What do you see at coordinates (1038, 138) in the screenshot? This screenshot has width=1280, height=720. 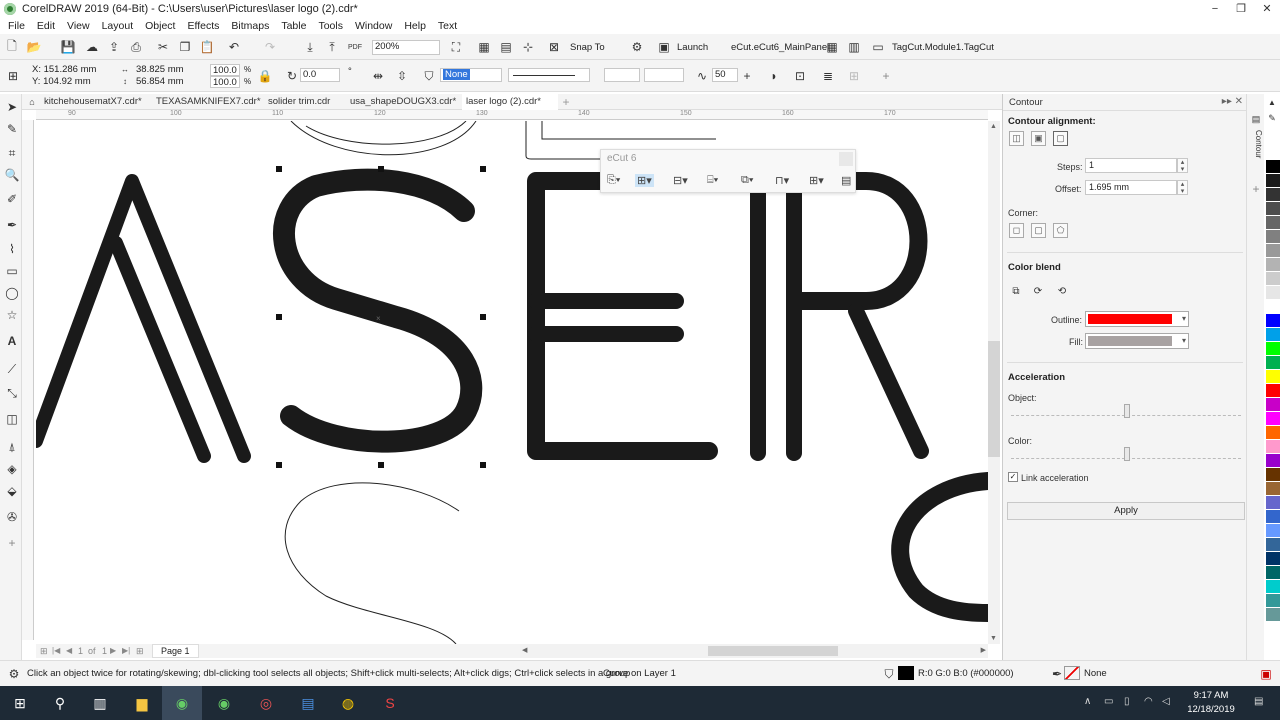 I see `contour-center-button: ▣` at bounding box center [1038, 138].